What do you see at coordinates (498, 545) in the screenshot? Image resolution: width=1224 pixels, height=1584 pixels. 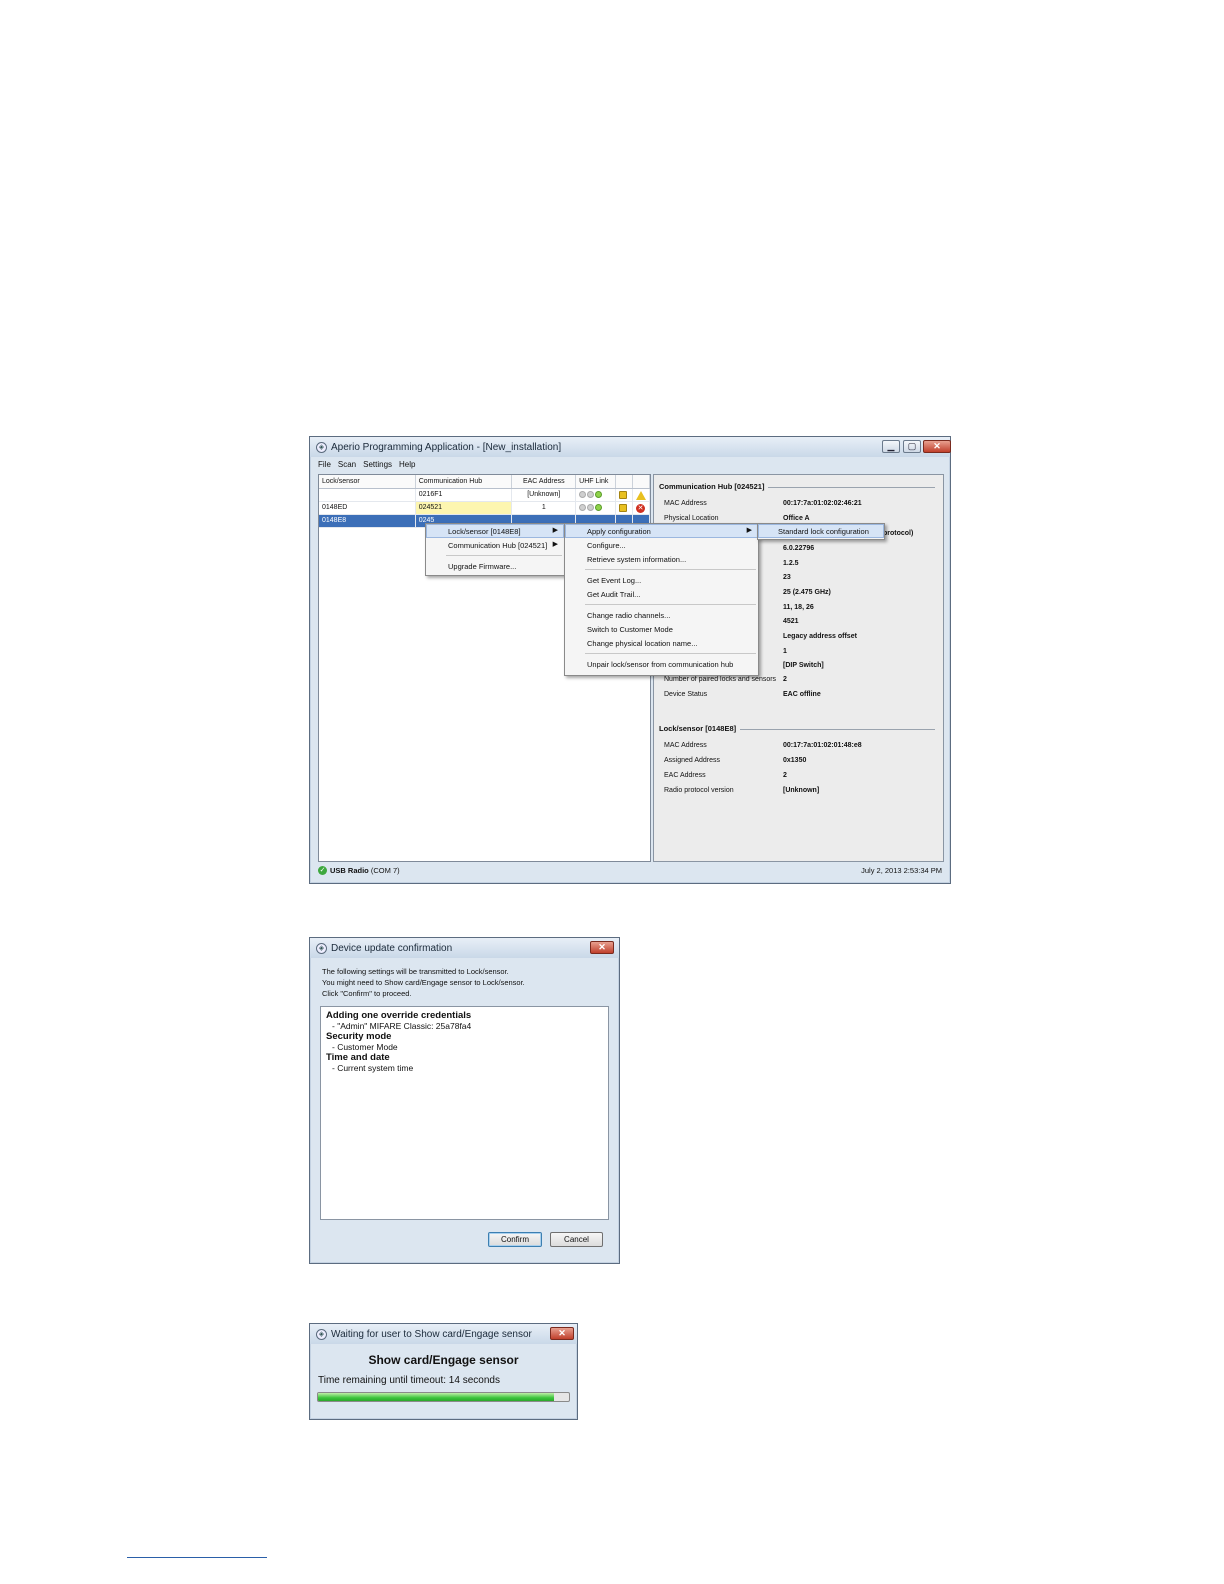 I see `menu-item-label: Communication Hub [024521]` at bounding box center [498, 545].